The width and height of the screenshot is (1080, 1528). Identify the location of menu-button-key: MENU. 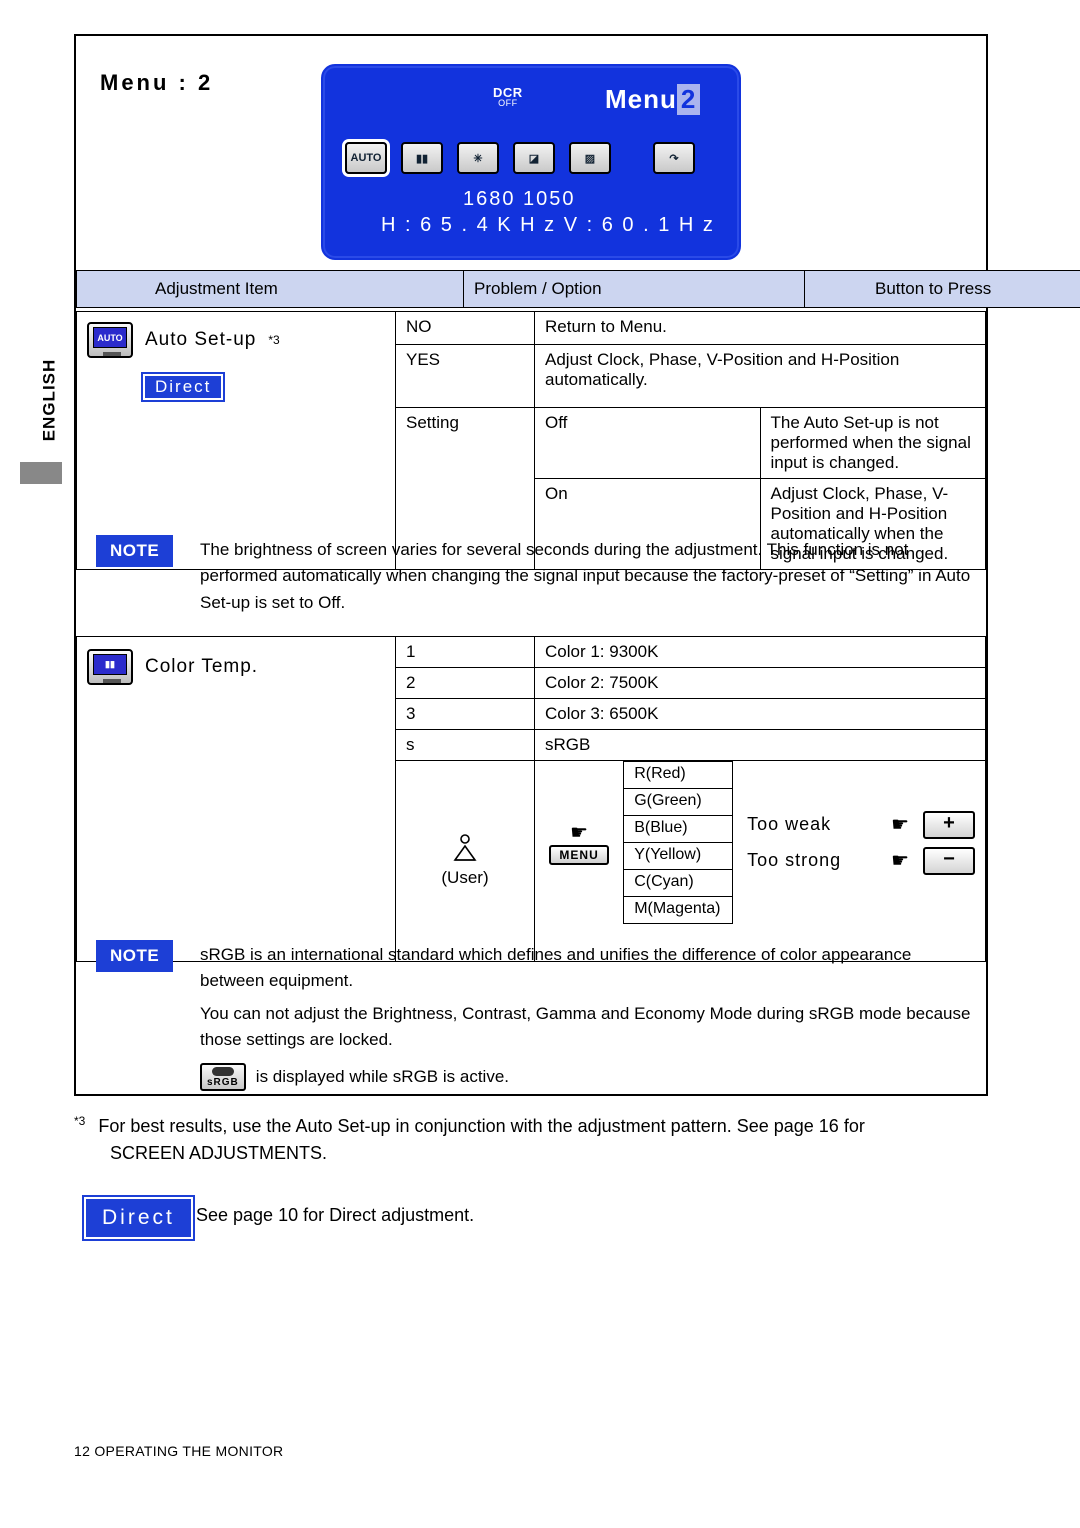
(579, 855).